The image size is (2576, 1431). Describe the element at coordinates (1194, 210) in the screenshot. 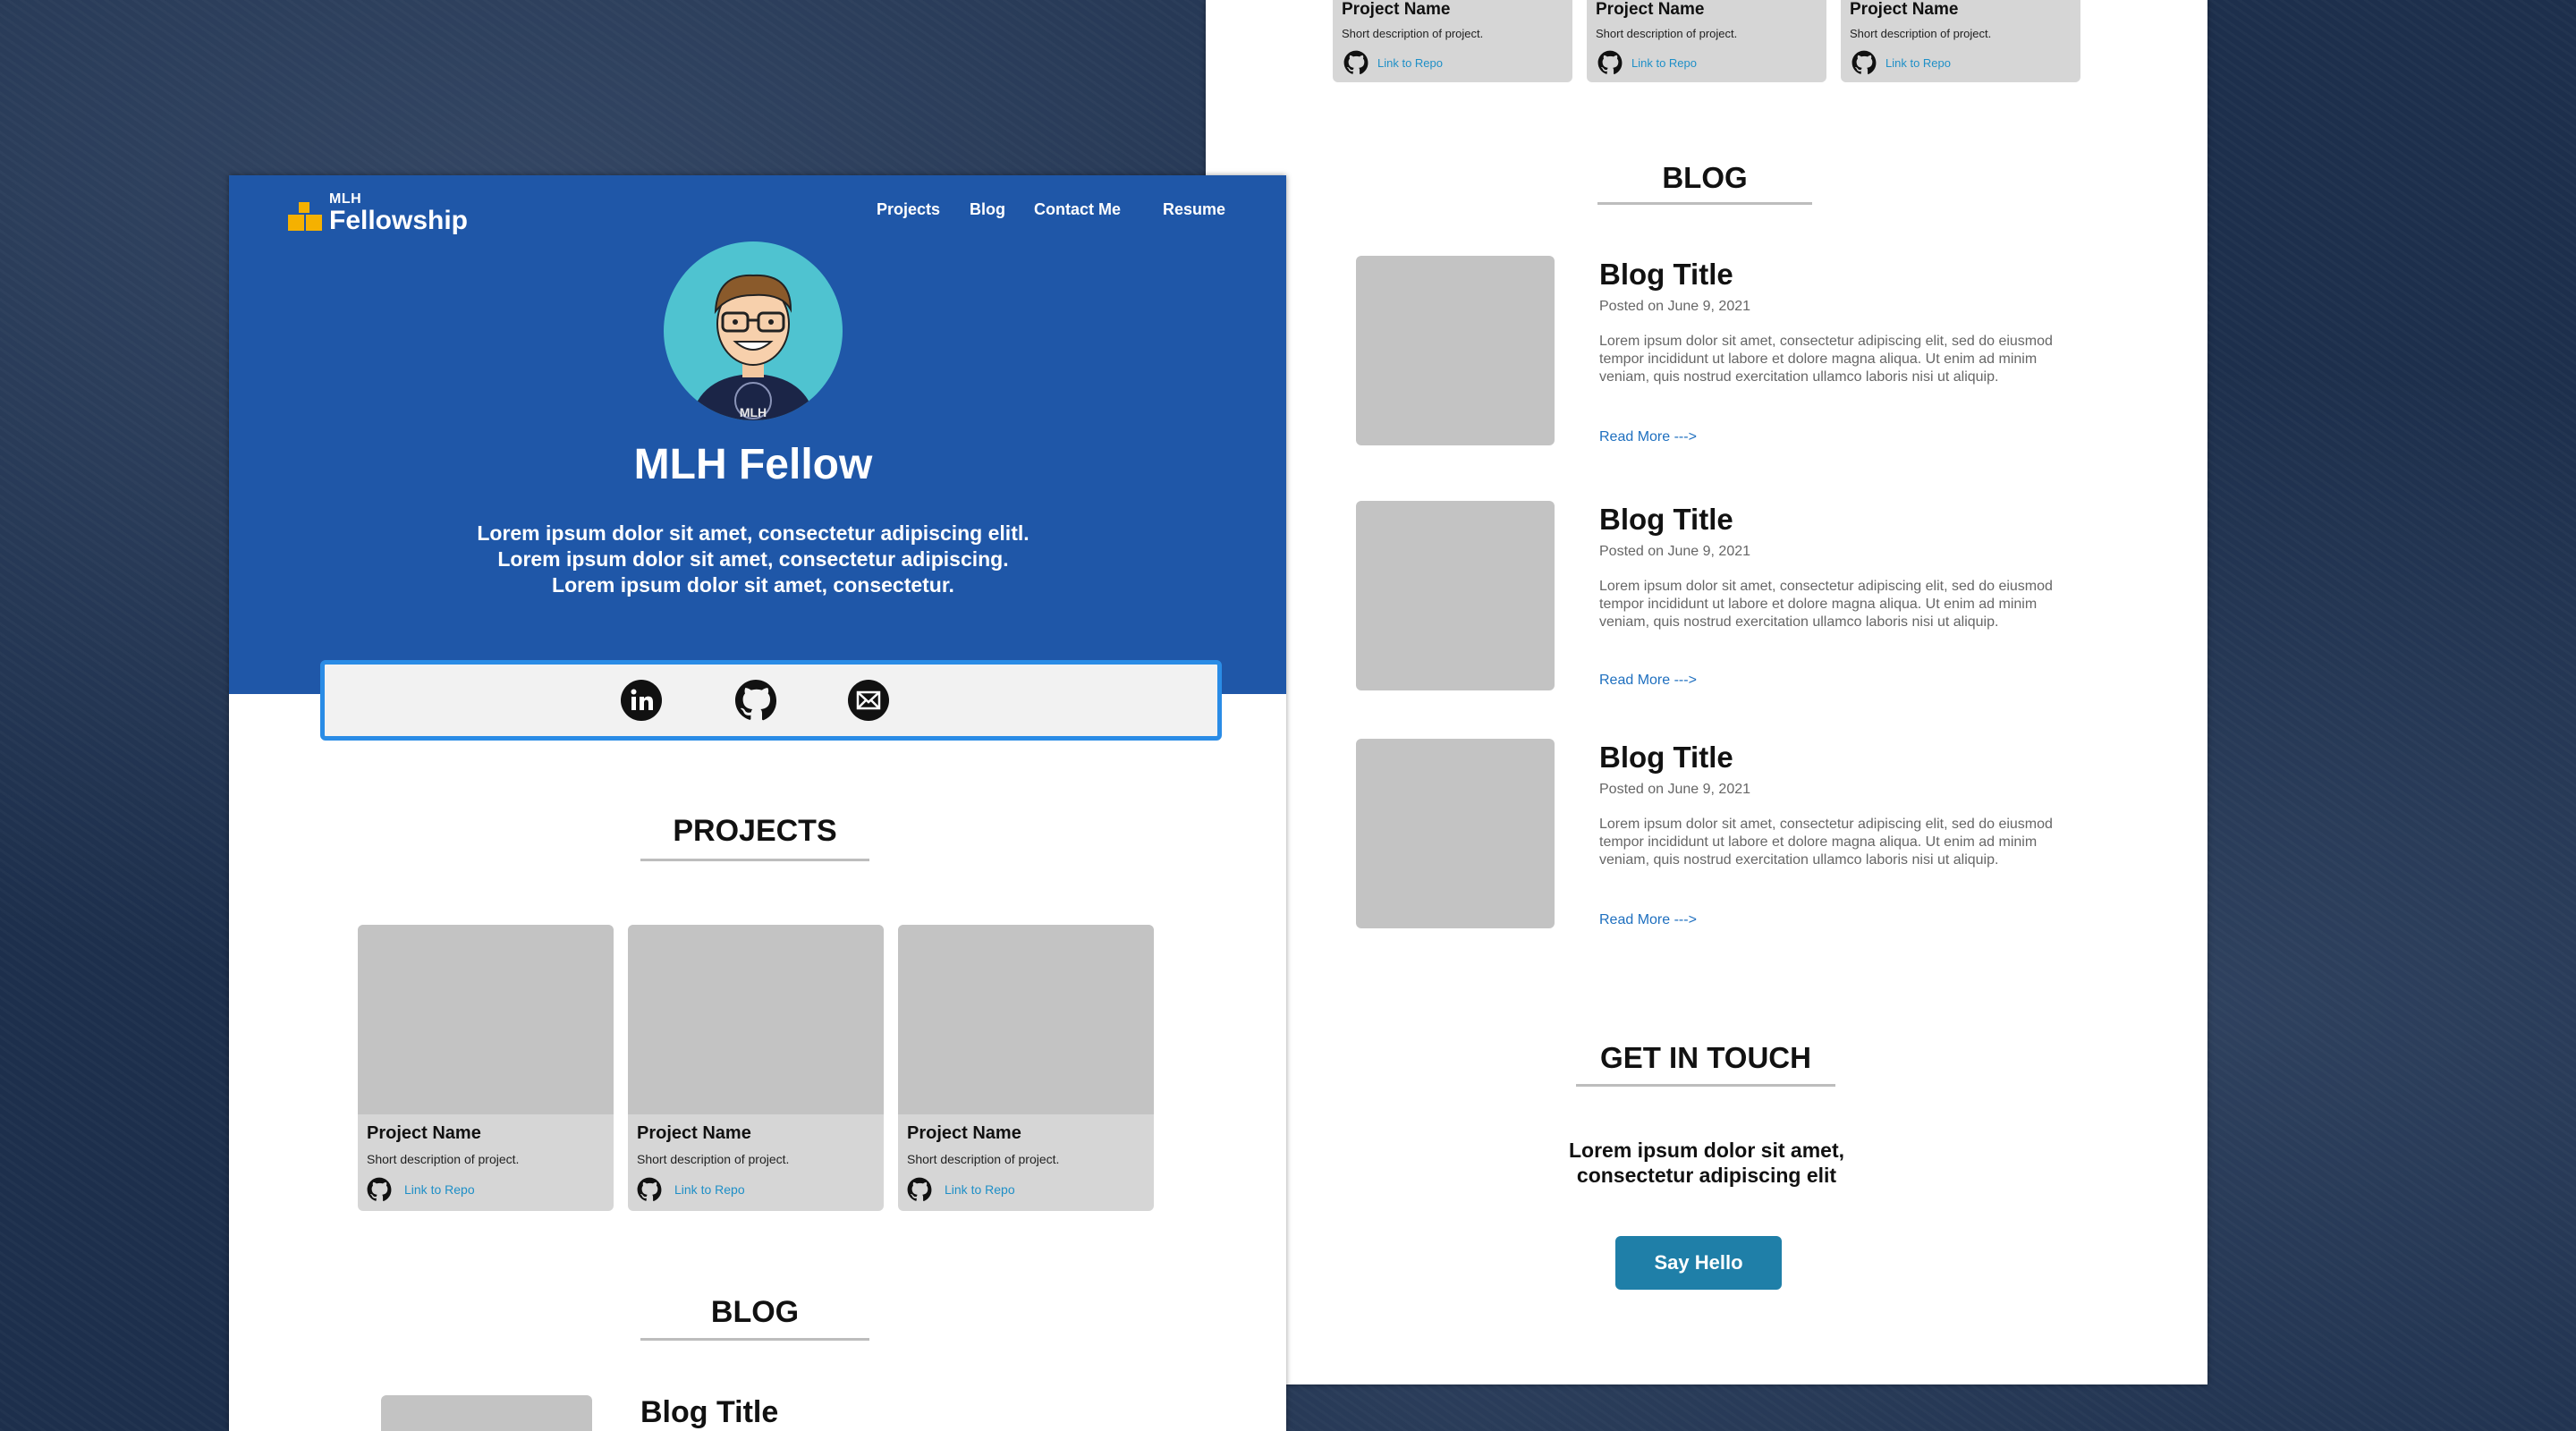

I see `nav-resume: Resume` at that location.